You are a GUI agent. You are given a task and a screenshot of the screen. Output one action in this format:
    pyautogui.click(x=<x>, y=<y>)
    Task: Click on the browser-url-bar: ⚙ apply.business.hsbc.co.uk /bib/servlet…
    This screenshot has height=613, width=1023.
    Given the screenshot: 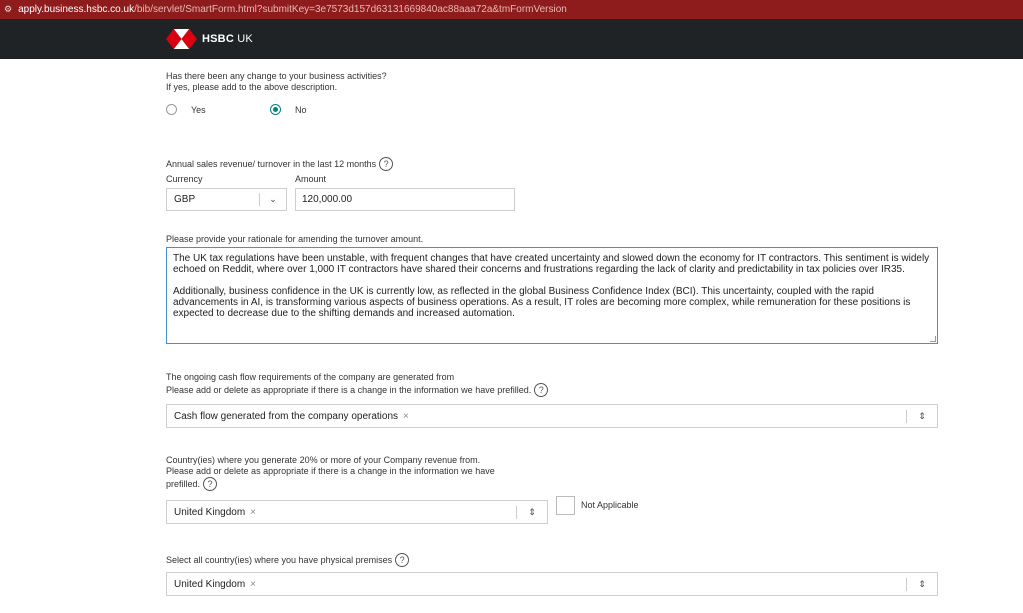 What is the action you would take?
    pyautogui.click(x=511, y=9)
    